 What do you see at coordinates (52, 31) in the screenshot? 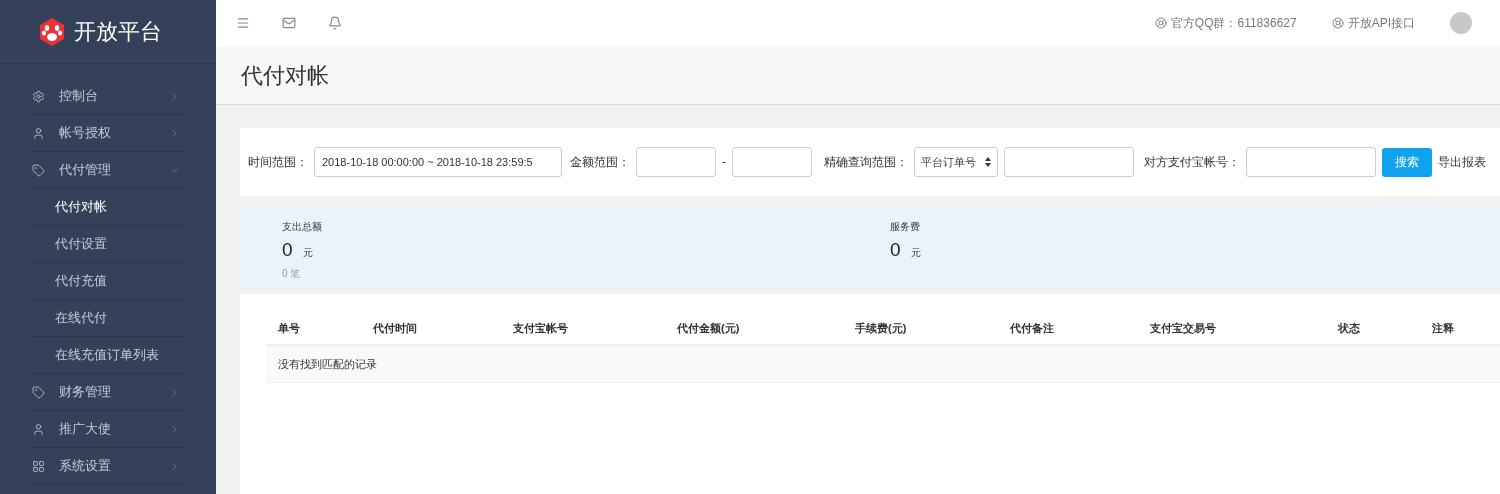
I see `paw-logo-icon` at bounding box center [52, 31].